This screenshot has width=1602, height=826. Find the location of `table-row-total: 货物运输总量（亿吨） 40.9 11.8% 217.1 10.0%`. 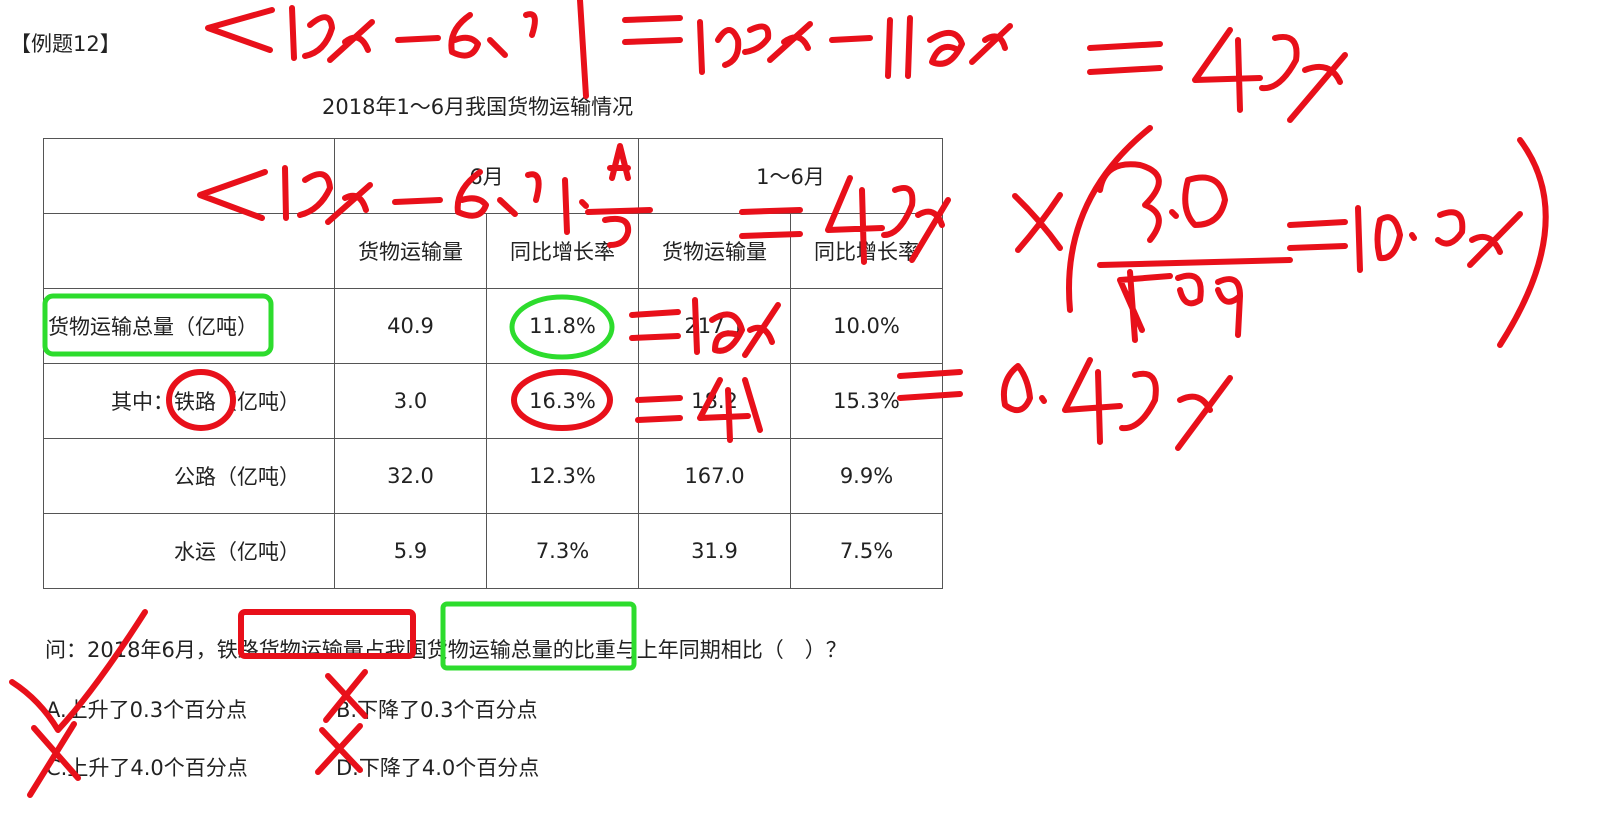

table-row-total: 货物运输总量（亿吨） 40.9 11.8% 217.1 10.0% is located at coordinates (493, 326).